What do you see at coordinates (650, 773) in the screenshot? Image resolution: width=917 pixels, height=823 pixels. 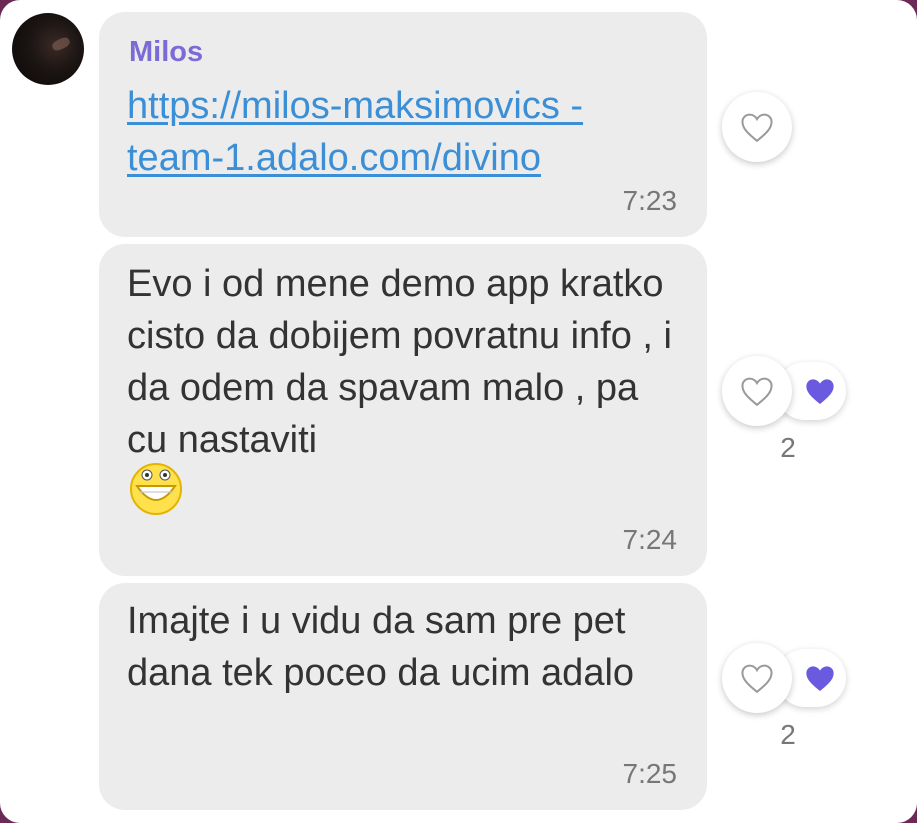 I see `message-time: 7:25` at bounding box center [650, 773].